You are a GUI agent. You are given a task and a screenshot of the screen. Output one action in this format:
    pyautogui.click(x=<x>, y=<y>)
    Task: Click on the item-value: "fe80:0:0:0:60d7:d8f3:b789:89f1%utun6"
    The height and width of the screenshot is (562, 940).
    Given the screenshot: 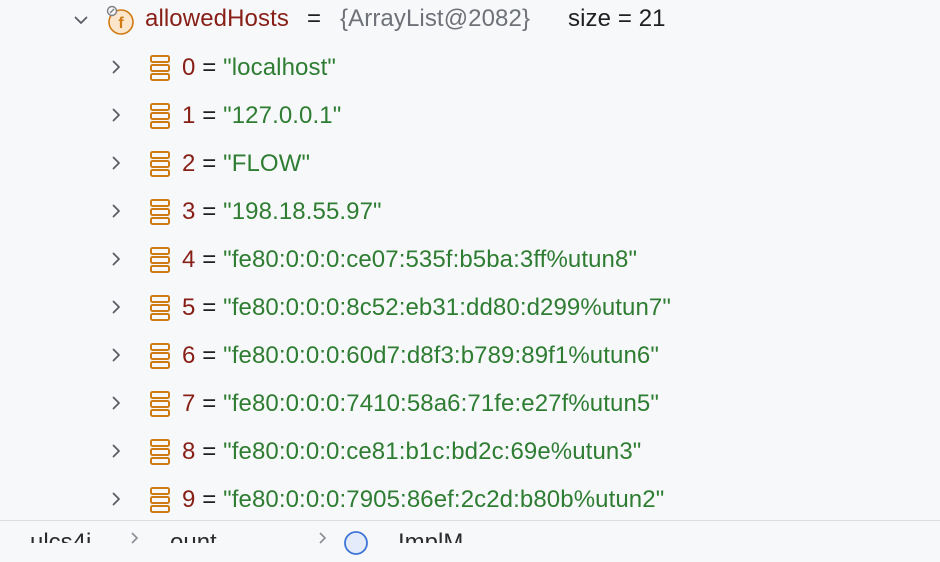 What is the action you would take?
    pyautogui.click(x=441, y=355)
    